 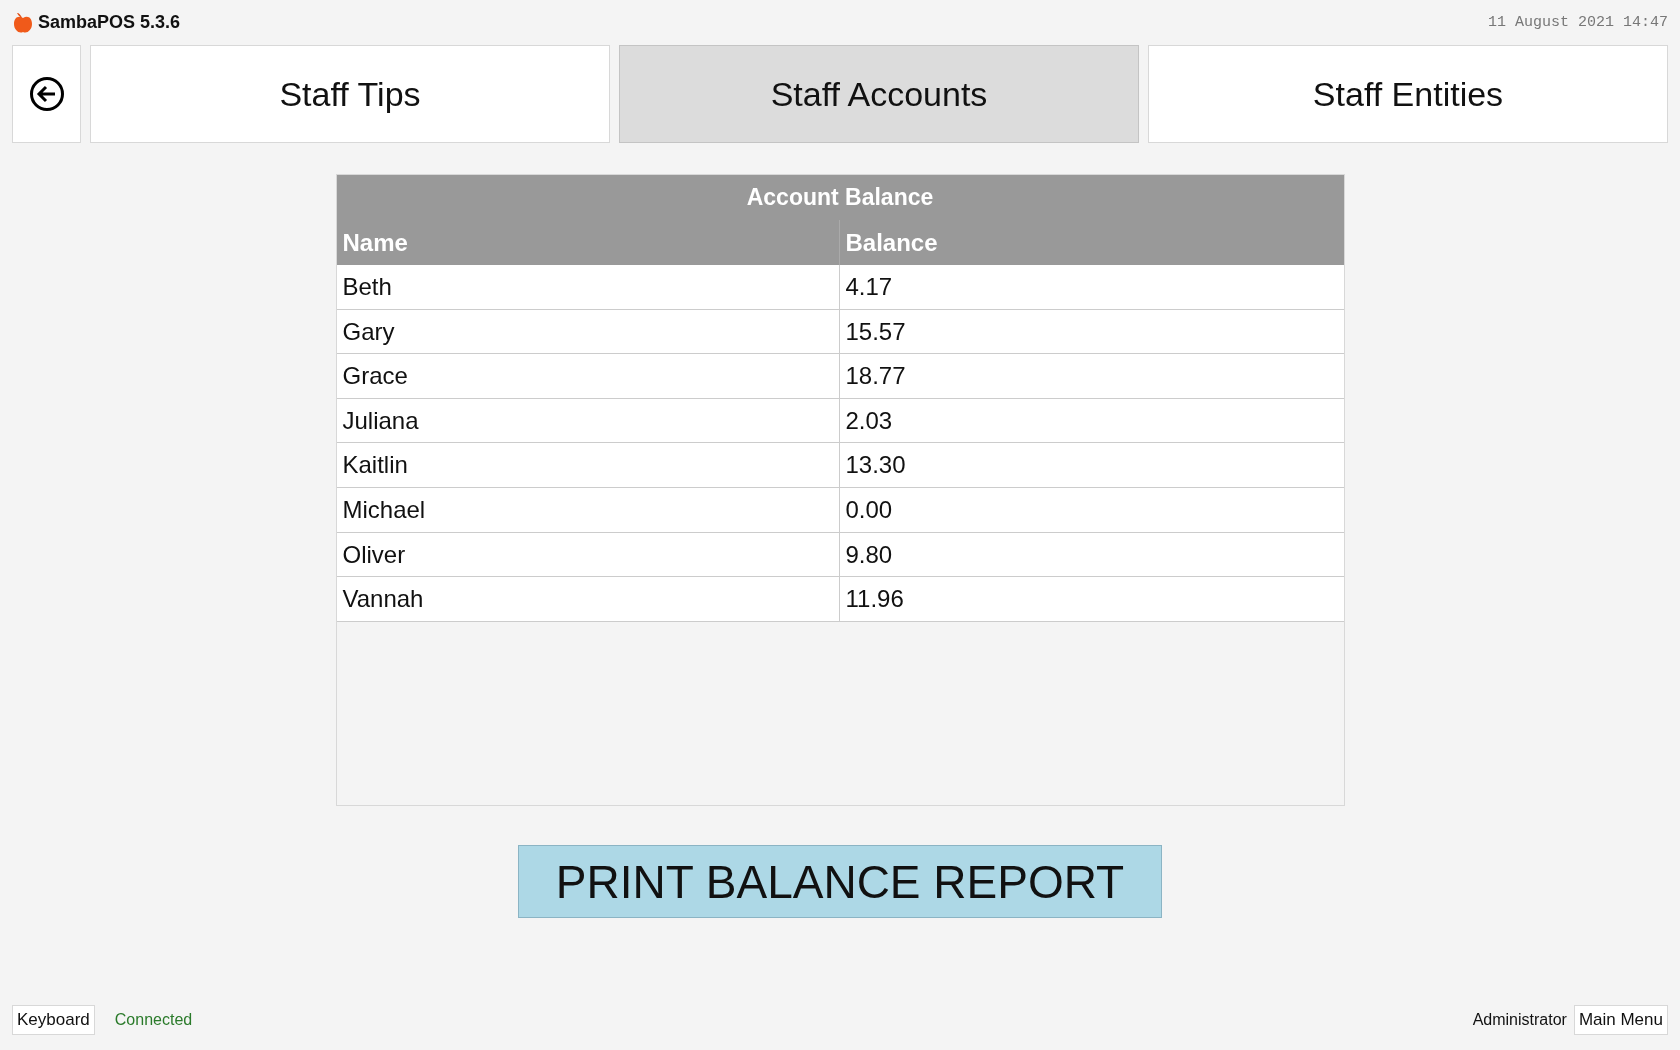 What do you see at coordinates (840, 197) in the screenshot?
I see `table-title: Account Balance` at bounding box center [840, 197].